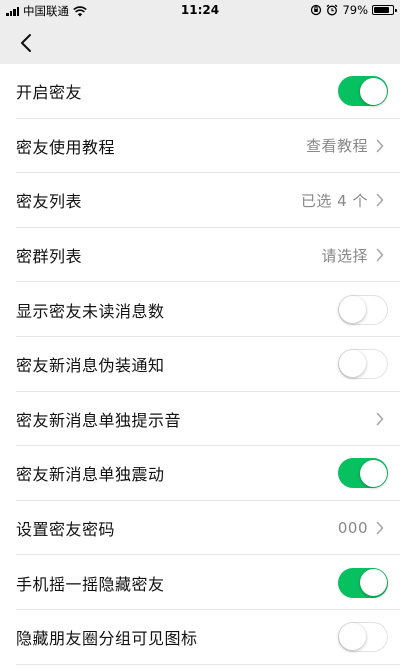 The width and height of the screenshot is (400, 668). What do you see at coordinates (66, 147) in the screenshot?
I see `settings-row-label: 密友使用教程` at bounding box center [66, 147].